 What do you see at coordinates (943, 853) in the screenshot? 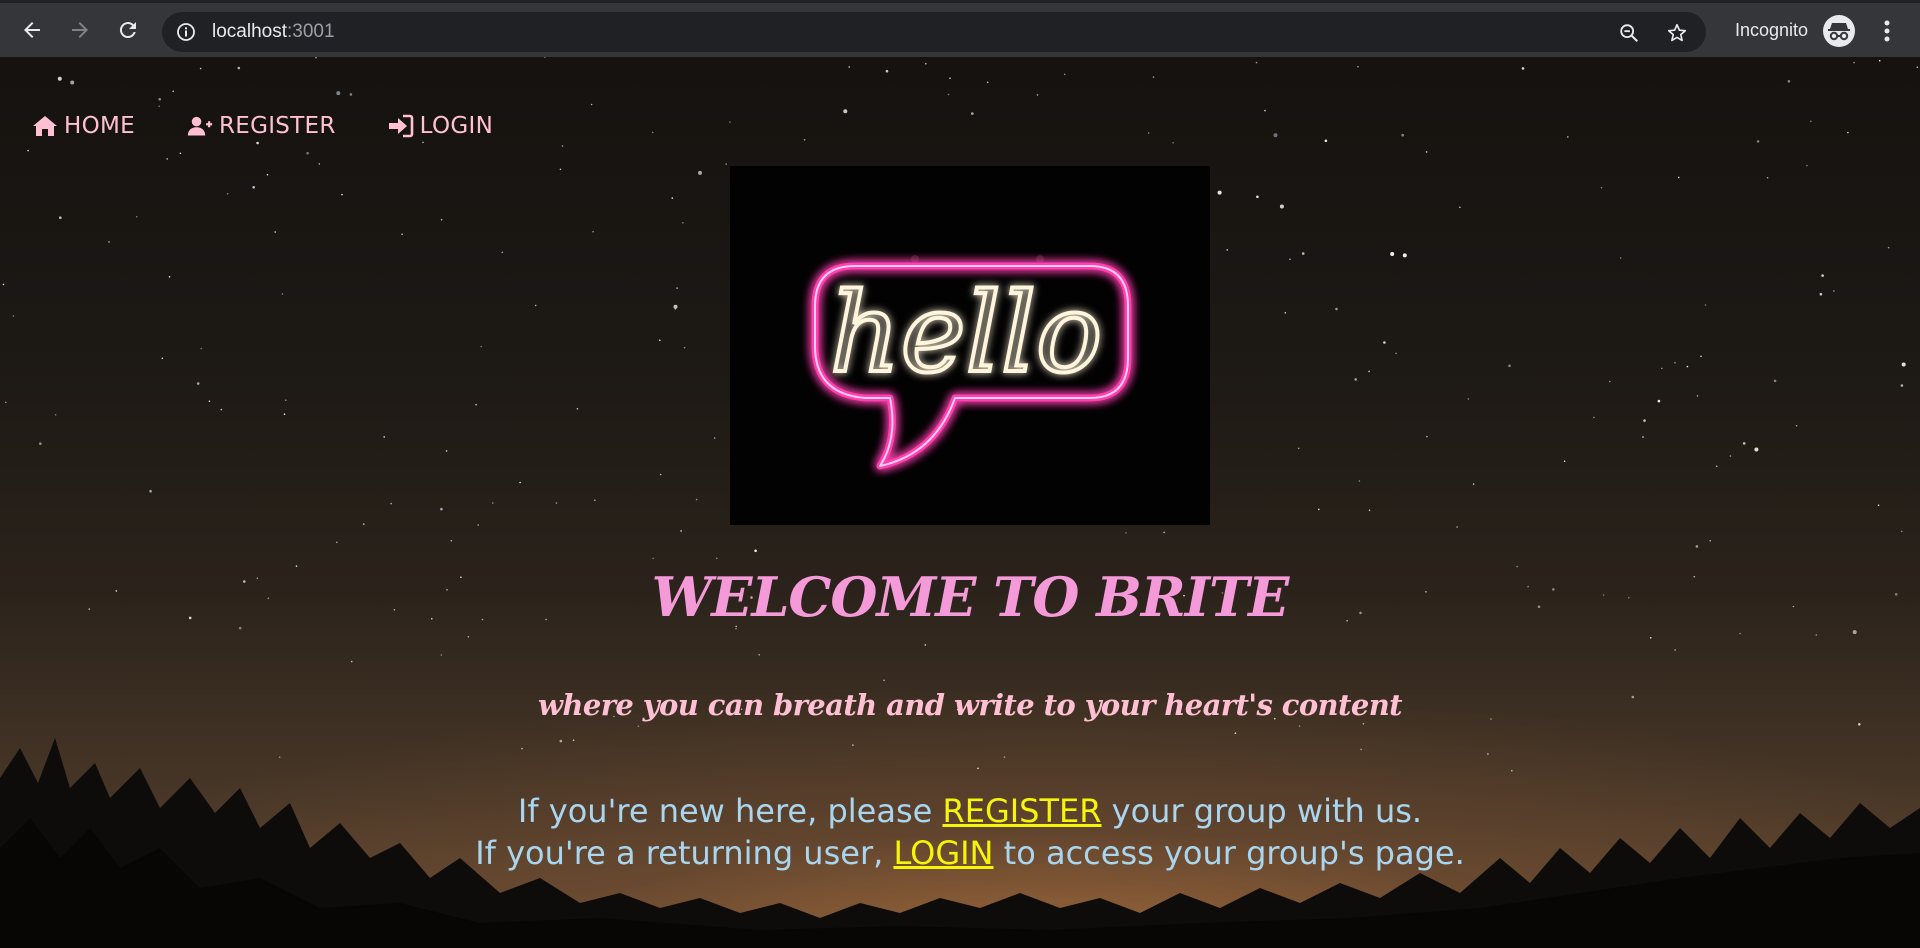
I see `cta-login-link: LOGIN` at bounding box center [943, 853].